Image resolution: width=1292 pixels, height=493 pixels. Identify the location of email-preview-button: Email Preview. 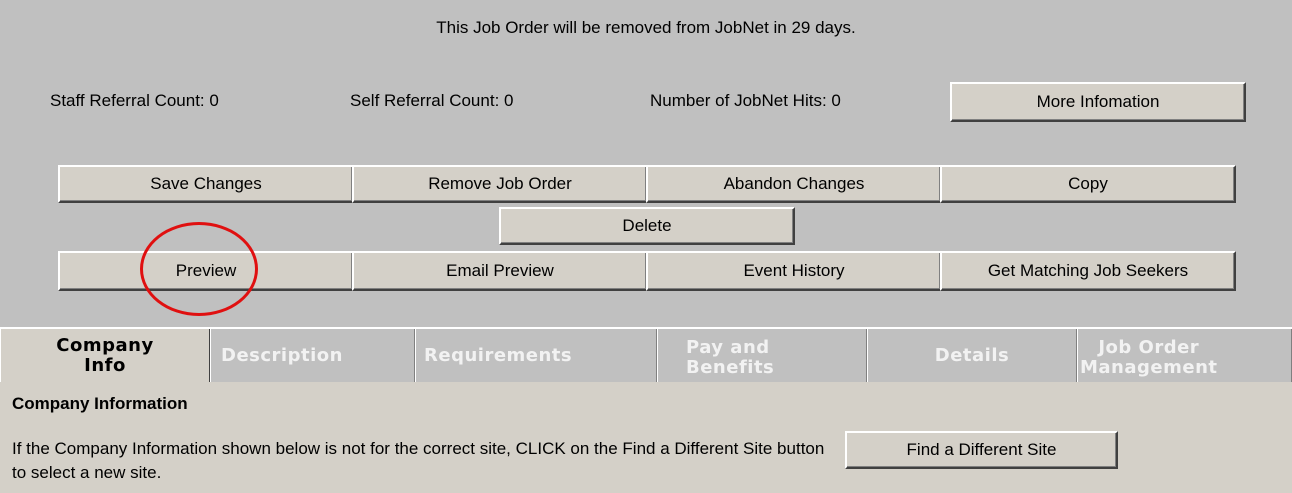
(500, 271).